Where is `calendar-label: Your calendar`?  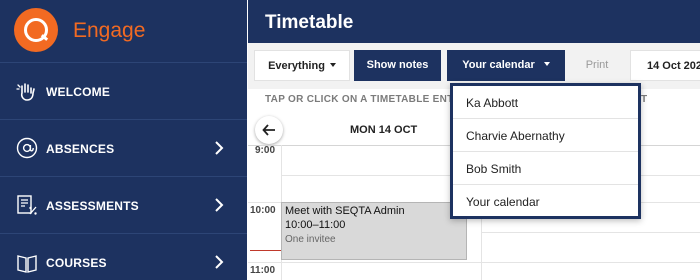 calendar-label: Your calendar is located at coordinates (498, 65).